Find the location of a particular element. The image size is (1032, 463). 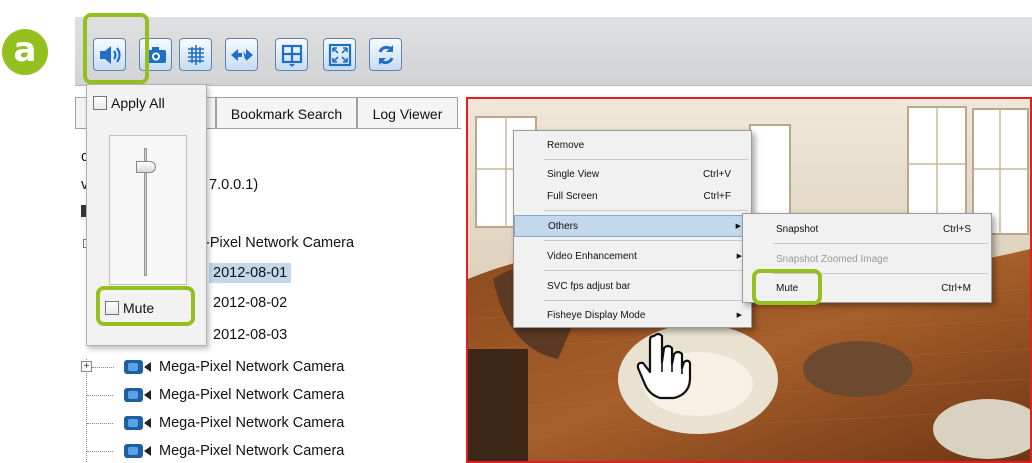

menu-item-single-view: Single View Ctrl+V is located at coordinates (632, 174).